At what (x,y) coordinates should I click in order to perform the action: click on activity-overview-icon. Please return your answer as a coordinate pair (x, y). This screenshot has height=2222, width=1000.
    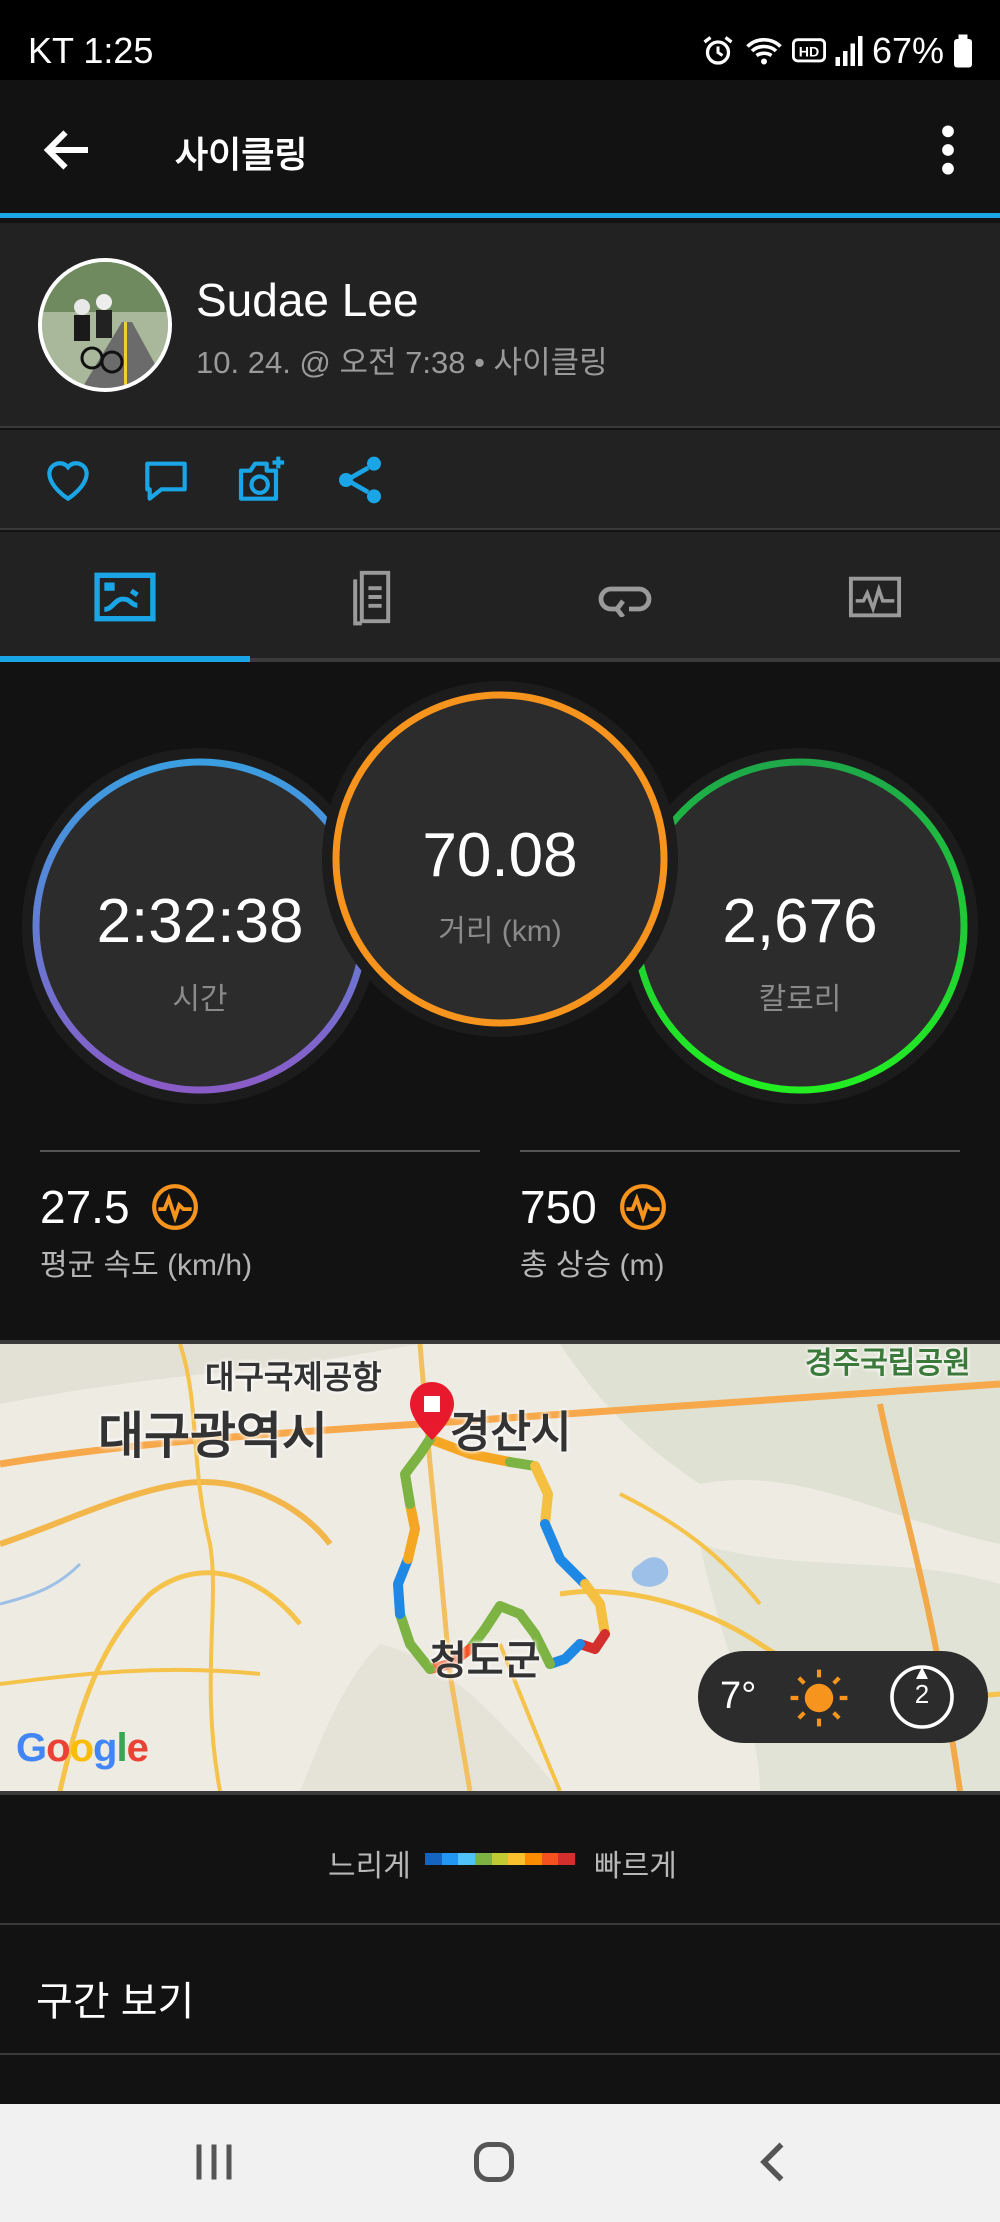
    Looking at the image, I should click on (125, 597).